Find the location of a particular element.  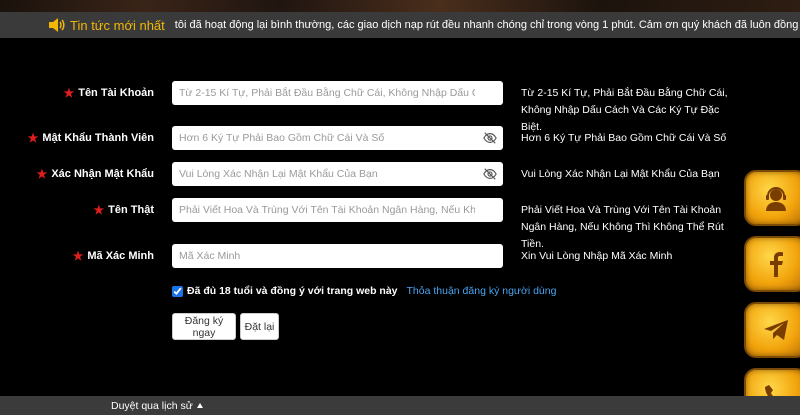

facebook-icon is located at coordinates (776, 264).